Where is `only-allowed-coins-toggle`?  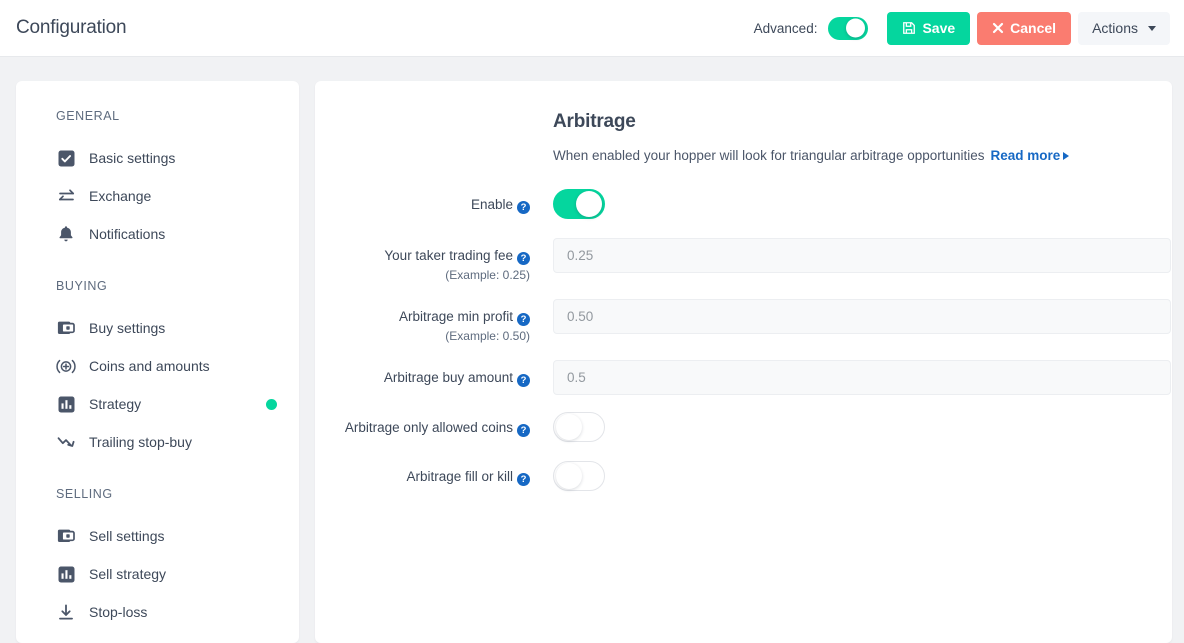
only-allowed-coins-toggle is located at coordinates (579, 427).